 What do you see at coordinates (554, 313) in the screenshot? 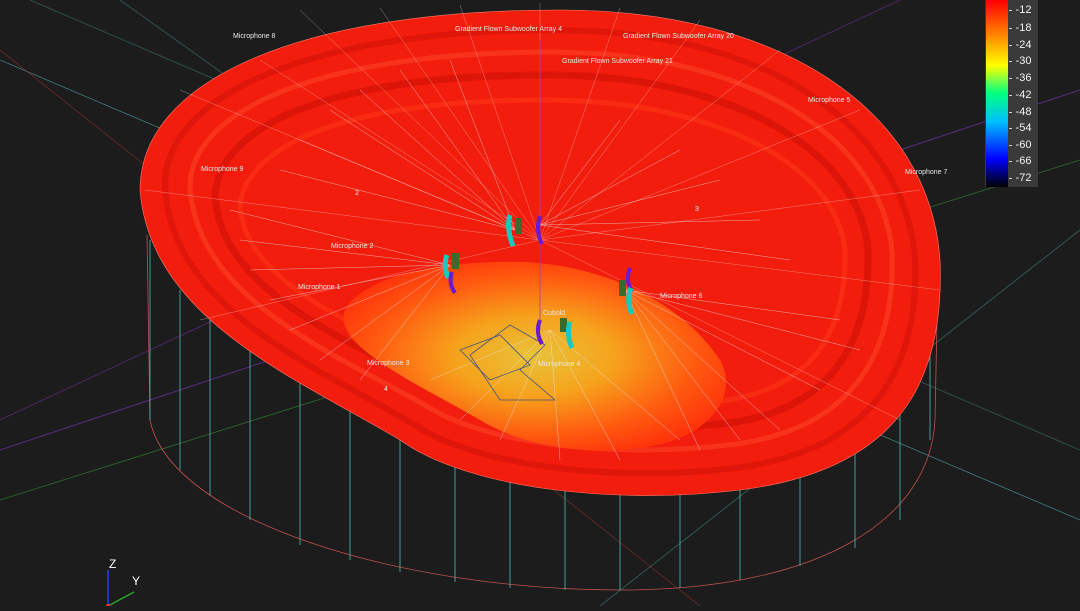
I see `label-cubold: Cubold` at bounding box center [554, 313].